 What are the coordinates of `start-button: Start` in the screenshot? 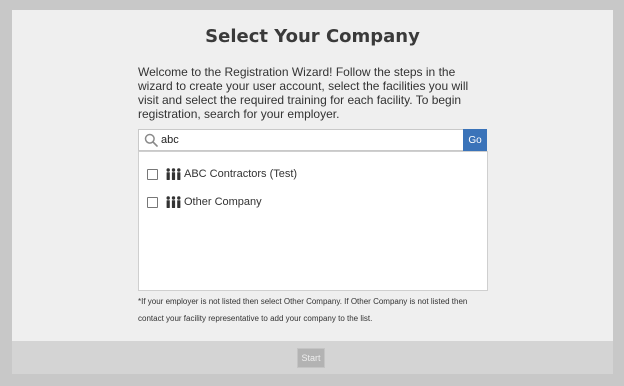 It's located at (311, 358).